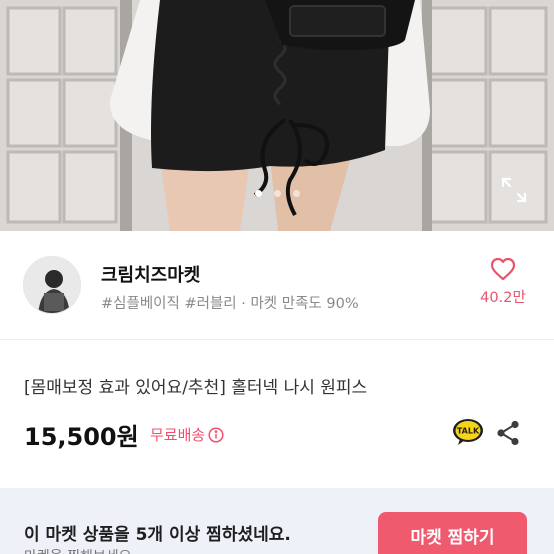 The width and height of the screenshot is (554, 554). Describe the element at coordinates (503, 298) in the screenshot. I see `like-count: 40.2만` at that location.